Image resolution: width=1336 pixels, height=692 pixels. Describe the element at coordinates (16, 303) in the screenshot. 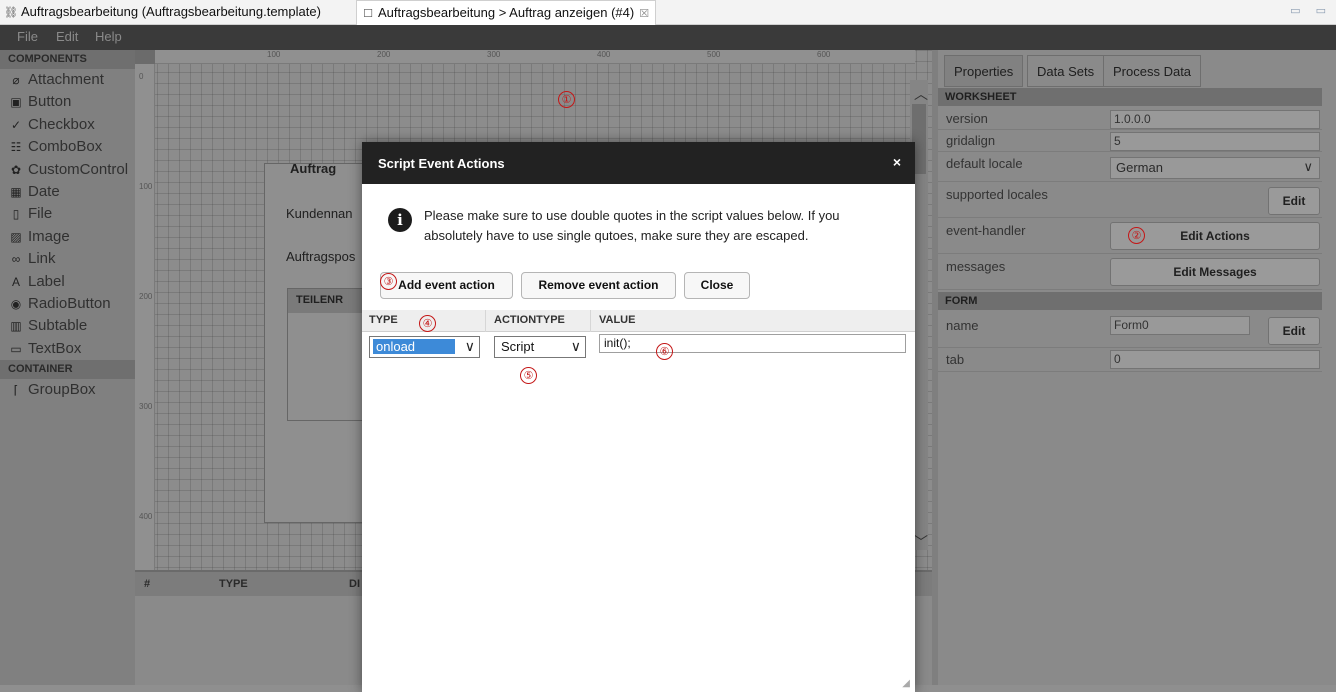

I see `radiobutton-icon: ◉` at that location.